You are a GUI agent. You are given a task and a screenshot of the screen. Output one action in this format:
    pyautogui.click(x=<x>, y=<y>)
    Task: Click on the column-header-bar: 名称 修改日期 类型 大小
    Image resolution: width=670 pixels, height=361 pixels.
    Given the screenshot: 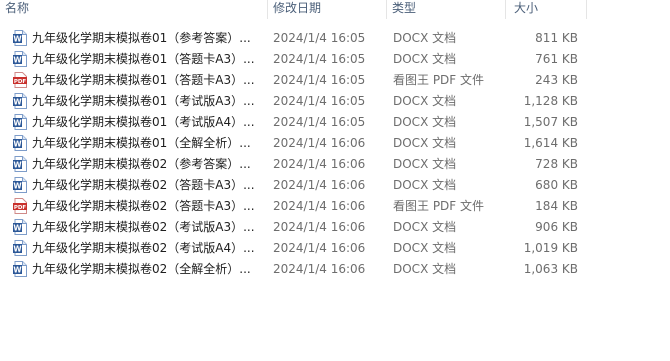 What is the action you would take?
    pyautogui.click(x=335, y=9)
    